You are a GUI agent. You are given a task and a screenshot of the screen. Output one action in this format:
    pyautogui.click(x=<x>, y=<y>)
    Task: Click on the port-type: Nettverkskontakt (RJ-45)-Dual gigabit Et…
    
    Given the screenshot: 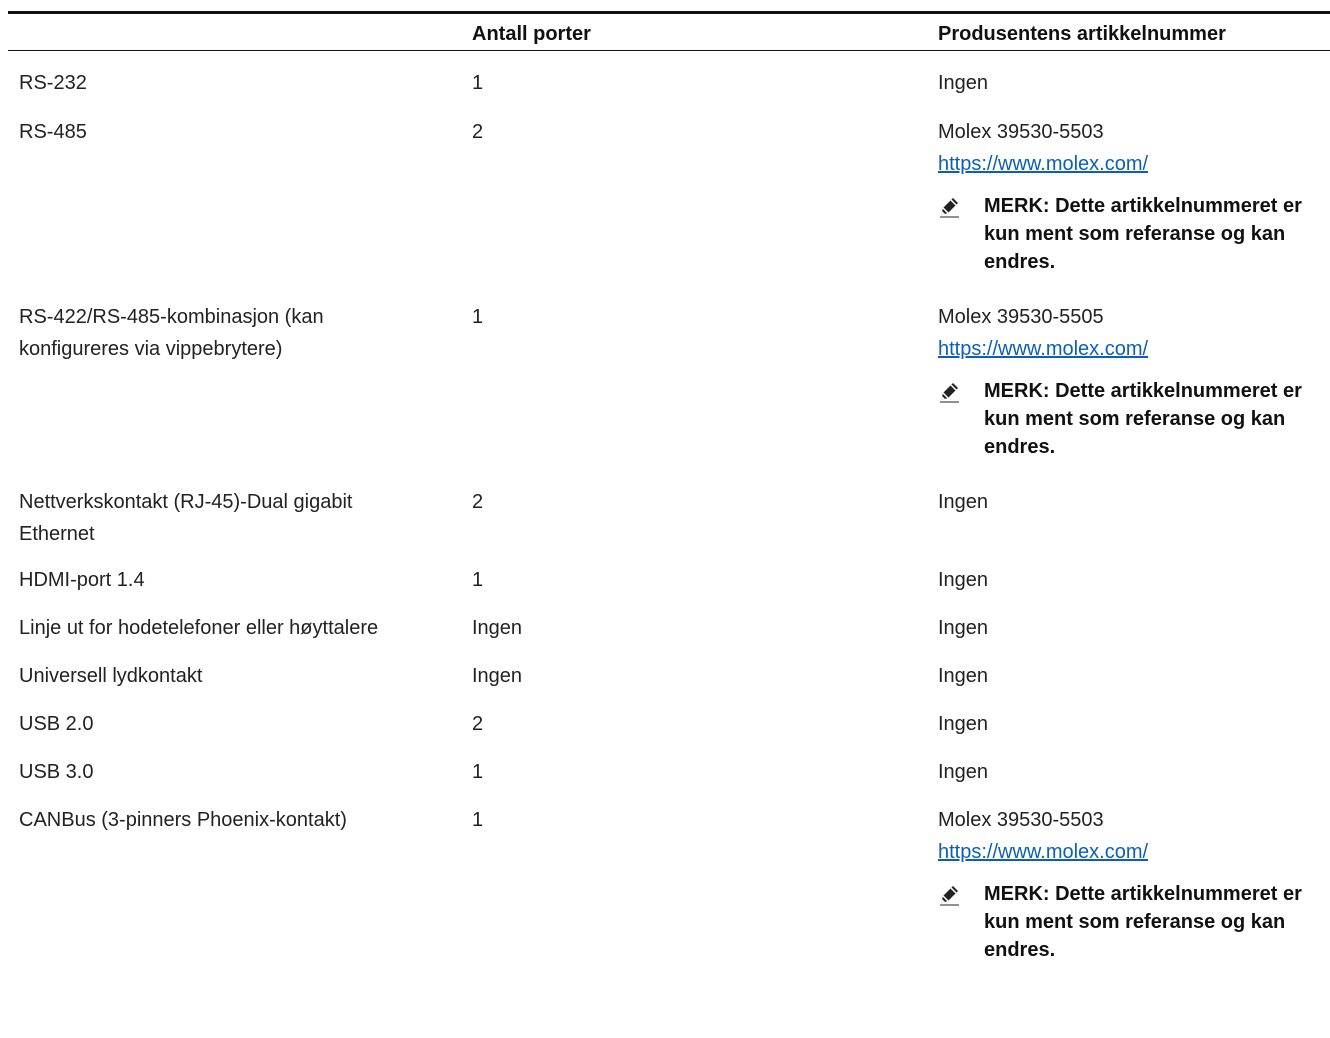 What is the action you would take?
    pyautogui.click(x=186, y=518)
    